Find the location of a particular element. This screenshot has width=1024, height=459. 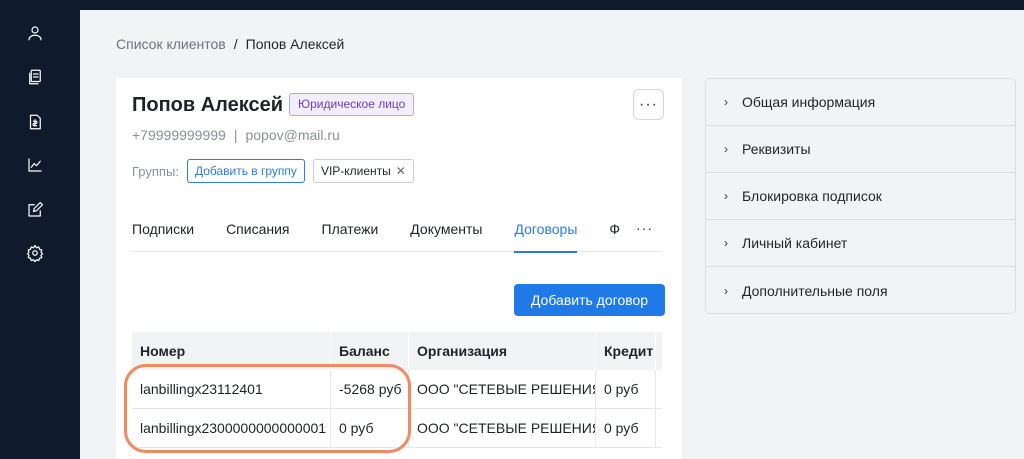

documents-icon is located at coordinates (35, 77).